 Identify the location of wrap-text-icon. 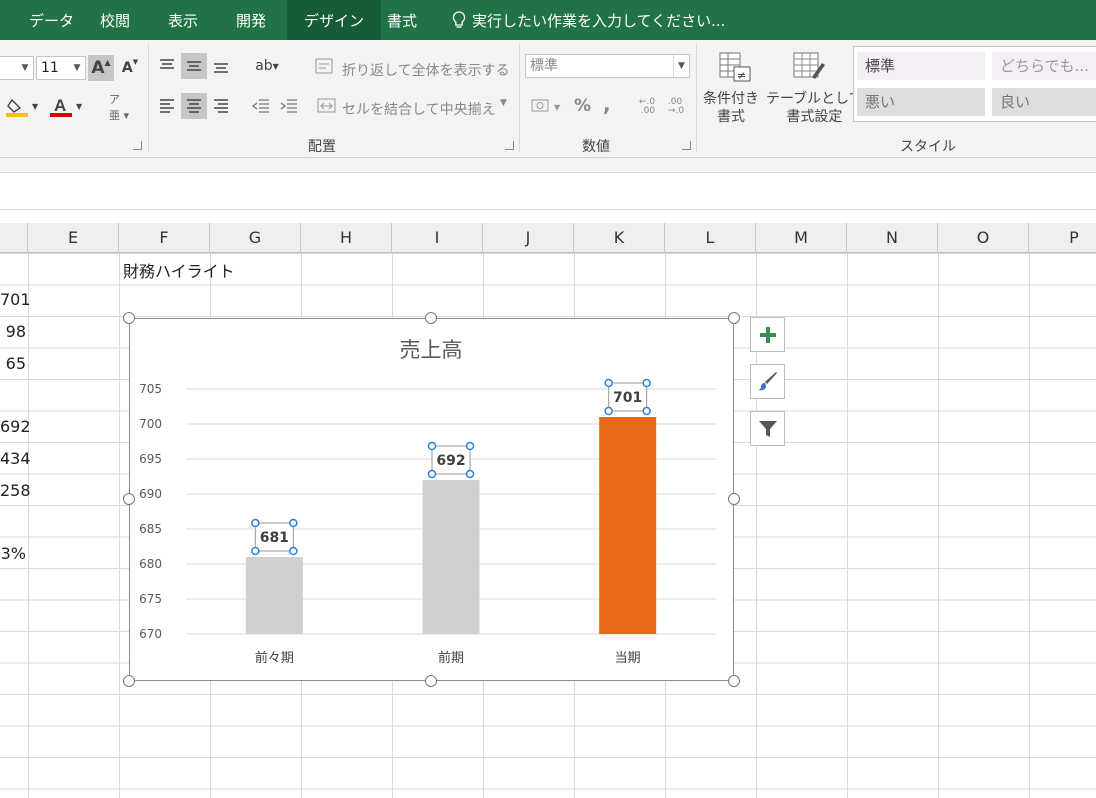
(325, 67).